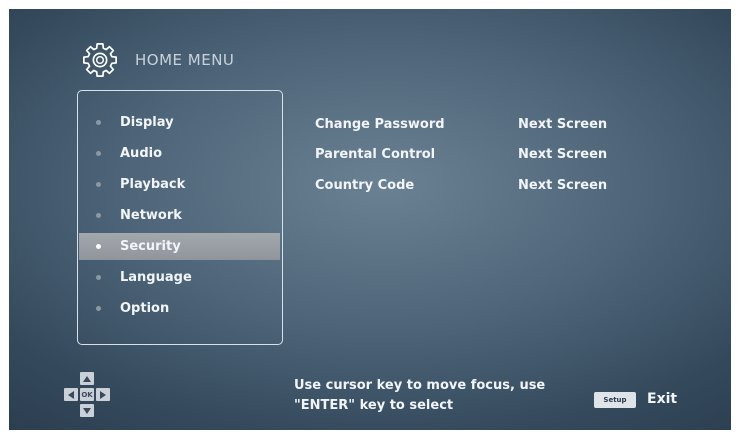  Describe the element at coordinates (375, 154) in the screenshot. I see `option-label: Parental Control` at that location.